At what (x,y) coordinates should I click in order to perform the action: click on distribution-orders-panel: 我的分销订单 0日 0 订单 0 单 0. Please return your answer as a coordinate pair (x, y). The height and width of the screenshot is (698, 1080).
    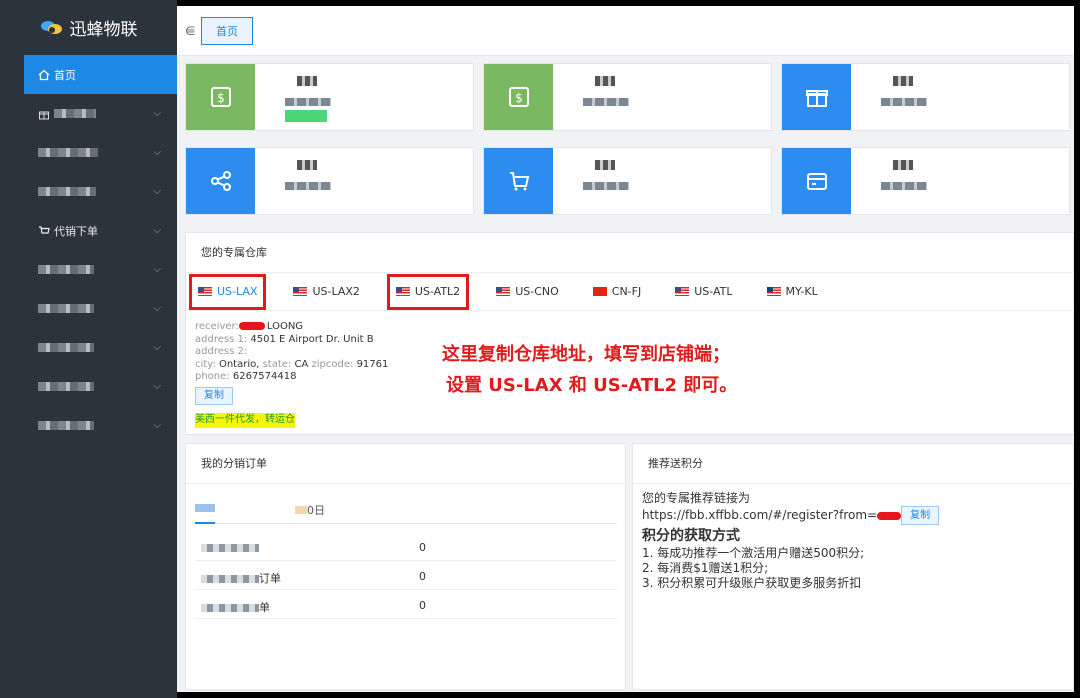
    Looking at the image, I should click on (405, 566).